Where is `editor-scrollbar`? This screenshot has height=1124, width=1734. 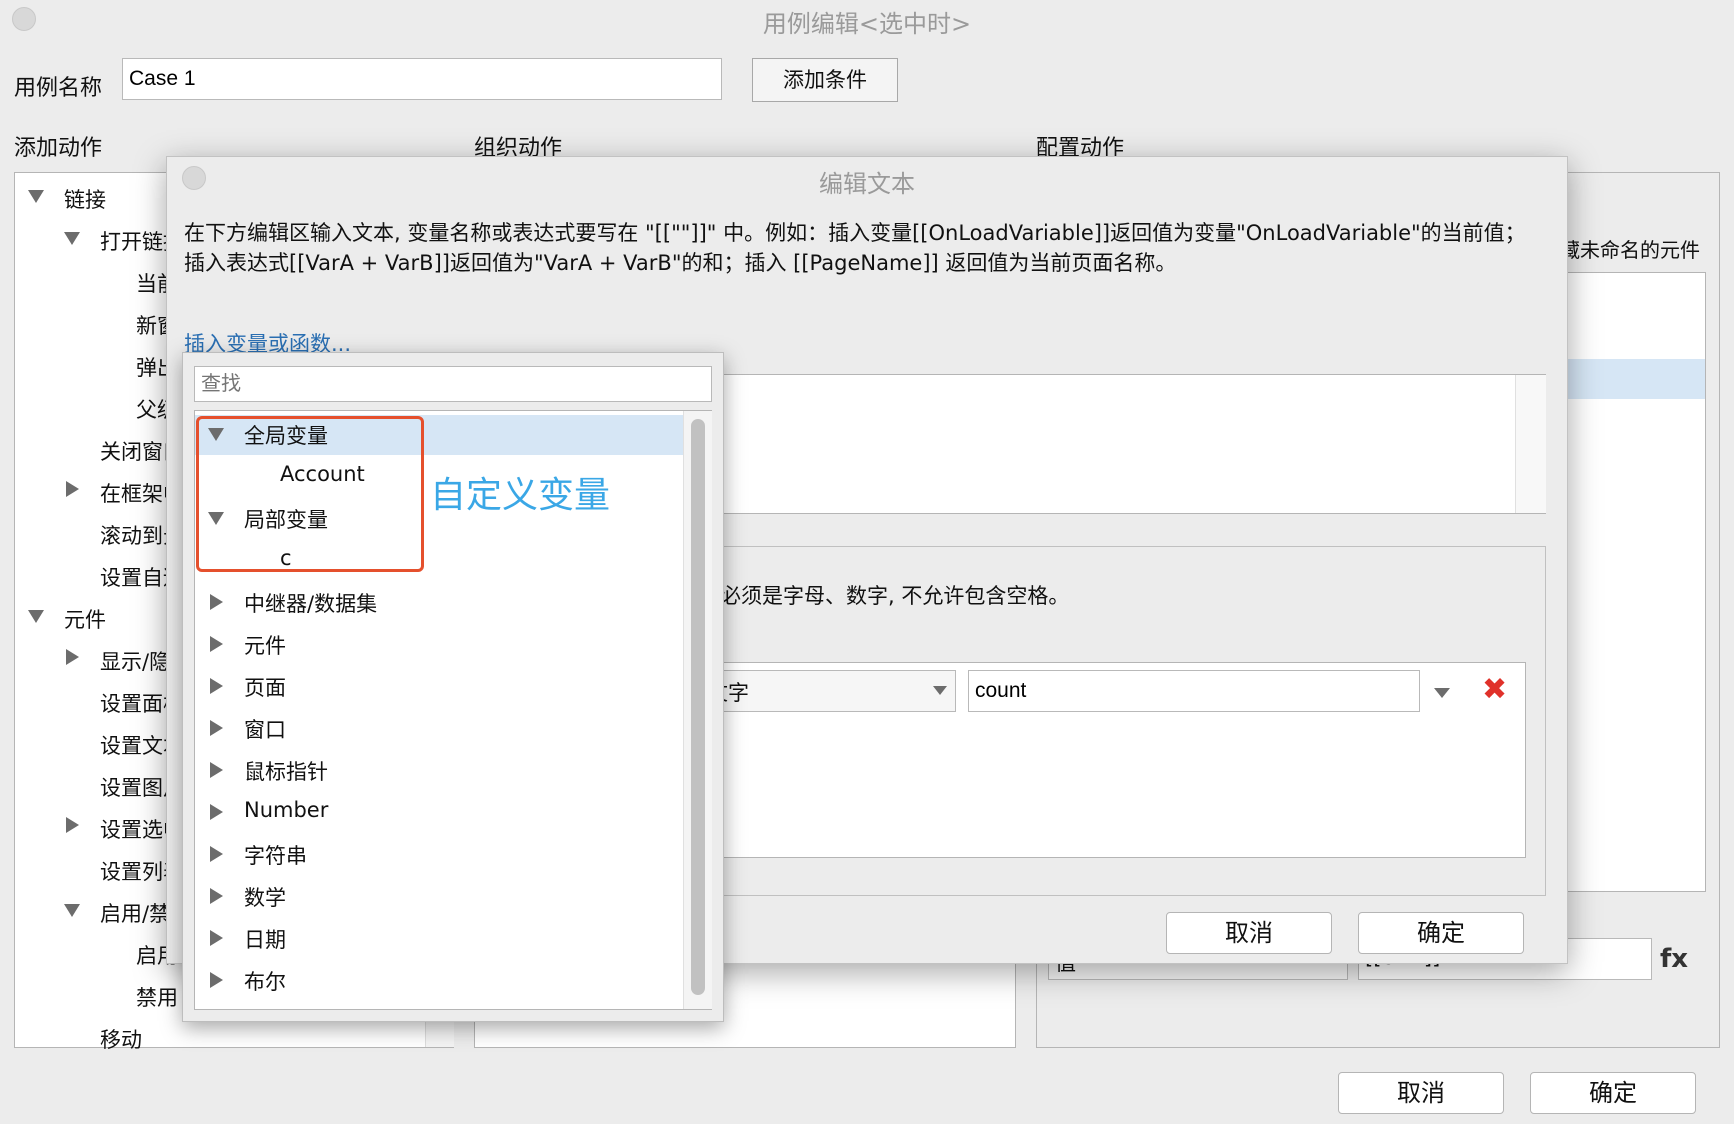 editor-scrollbar is located at coordinates (1530, 444).